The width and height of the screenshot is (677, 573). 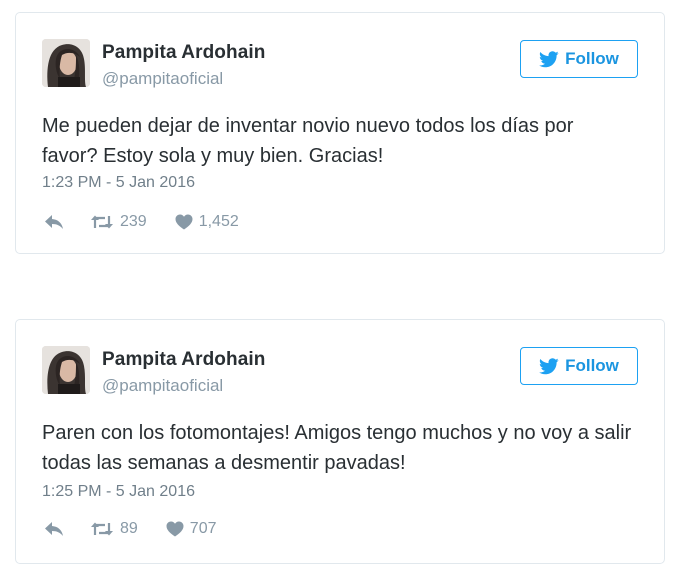 I want to click on like-button: 1,452, so click(x=207, y=222).